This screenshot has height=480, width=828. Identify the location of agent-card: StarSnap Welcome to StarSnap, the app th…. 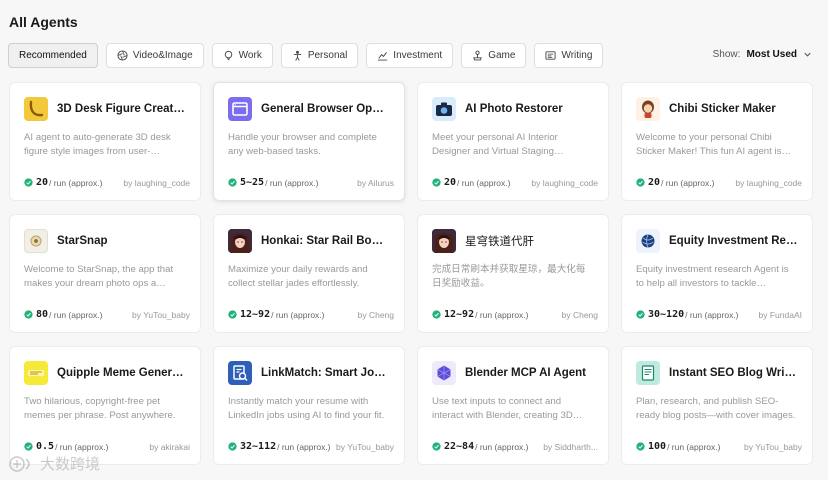
(105, 273).